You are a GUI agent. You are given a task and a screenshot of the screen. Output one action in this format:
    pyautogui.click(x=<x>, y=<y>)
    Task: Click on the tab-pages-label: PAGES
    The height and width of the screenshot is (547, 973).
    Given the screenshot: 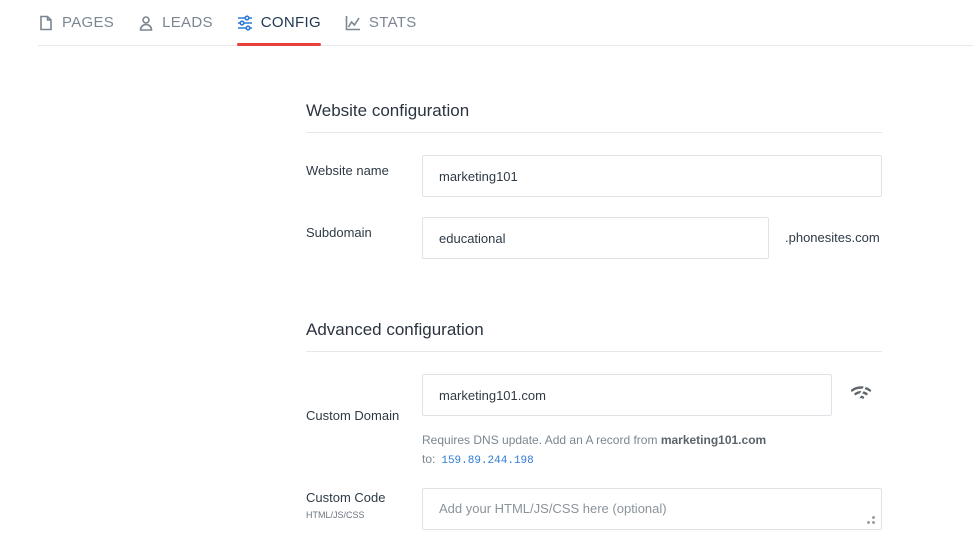 What is the action you would take?
    pyautogui.click(x=88, y=22)
    